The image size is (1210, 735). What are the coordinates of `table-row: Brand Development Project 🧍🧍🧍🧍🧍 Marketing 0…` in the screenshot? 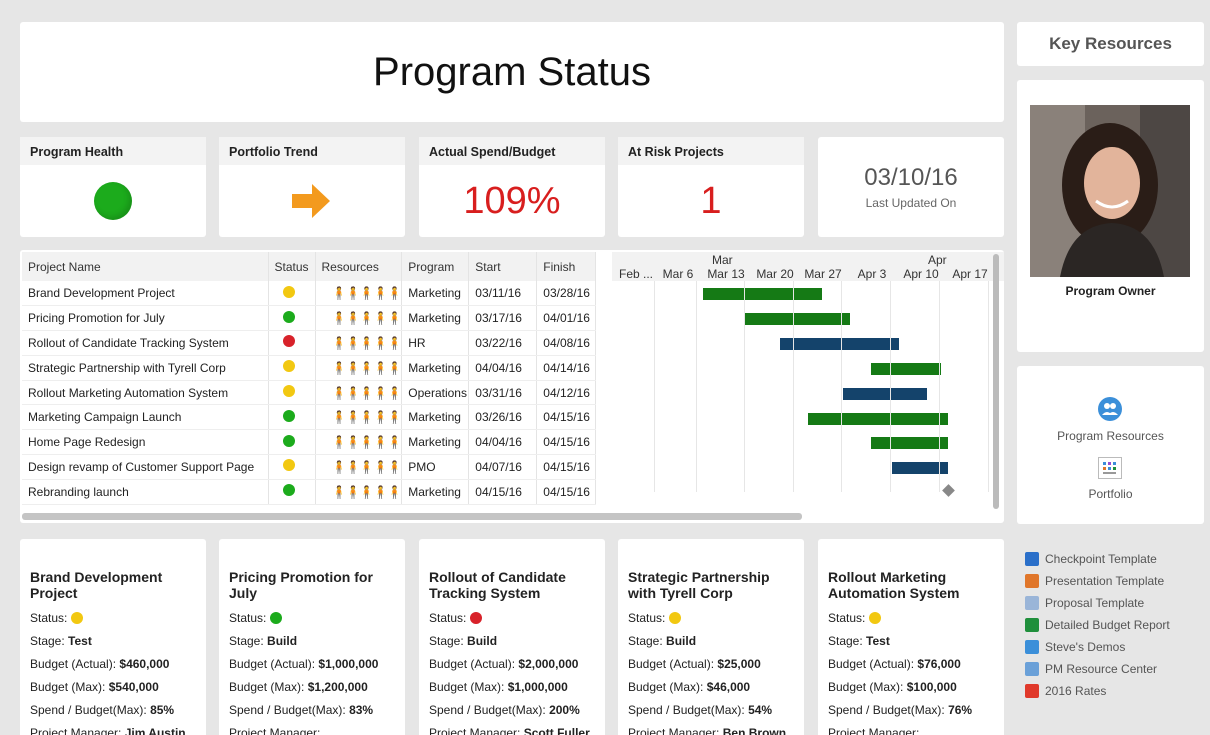 It's located at (309, 294).